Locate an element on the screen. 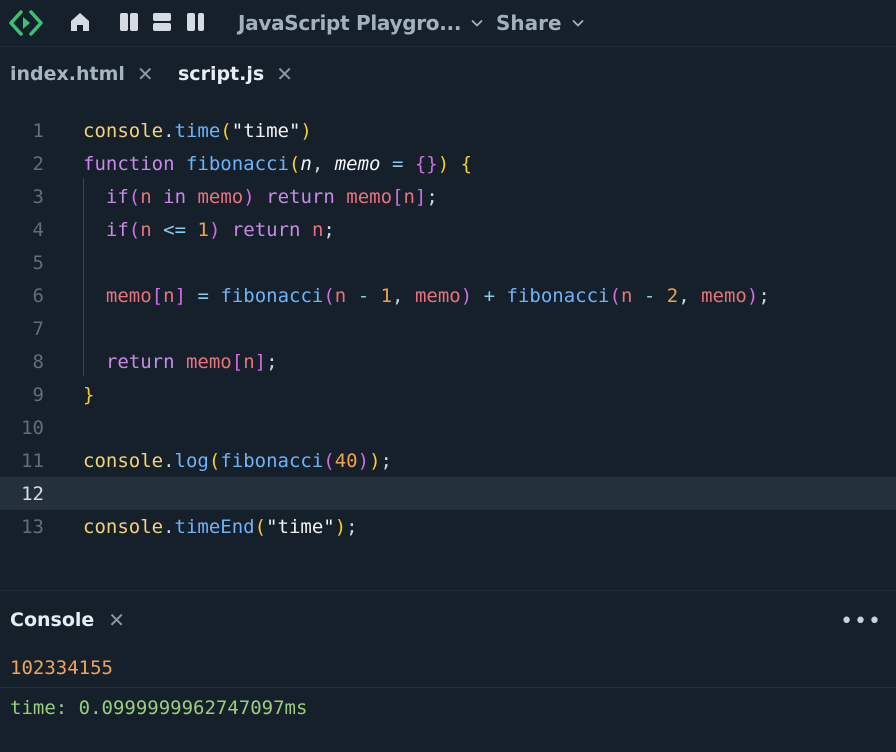 This screenshot has height=752, width=896. code-text: function fibonacci(n, memo = {}) { is located at coordinates (278, 163).